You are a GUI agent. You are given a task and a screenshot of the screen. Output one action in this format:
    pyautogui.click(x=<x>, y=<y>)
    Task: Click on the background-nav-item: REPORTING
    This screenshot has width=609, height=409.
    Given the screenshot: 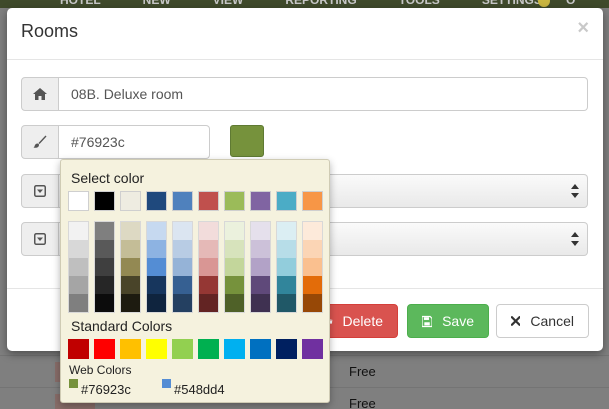 What is the action you would take?
    pyautogui.click(x=321, y=3)
    